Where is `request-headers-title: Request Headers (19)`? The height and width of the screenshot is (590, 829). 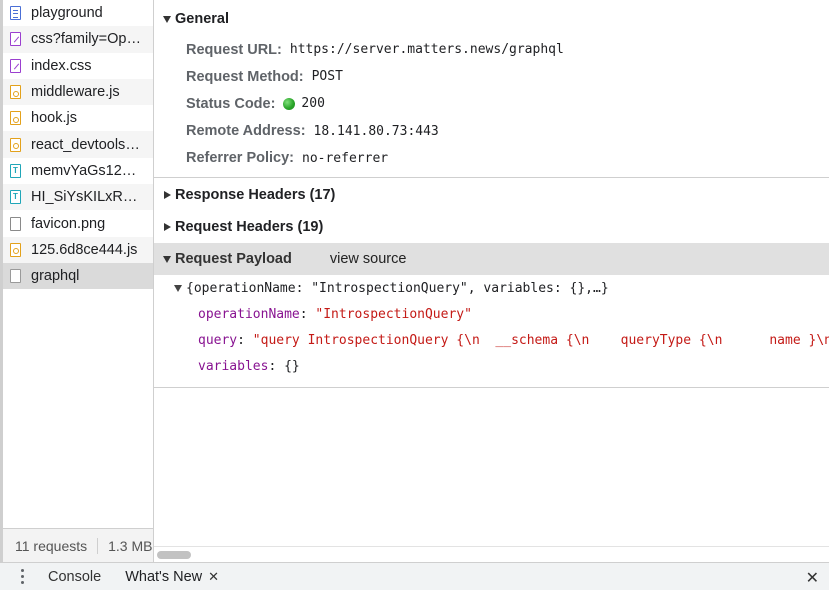 request-headers-title: Request Headers (19) is located at coordinates (249, 227).